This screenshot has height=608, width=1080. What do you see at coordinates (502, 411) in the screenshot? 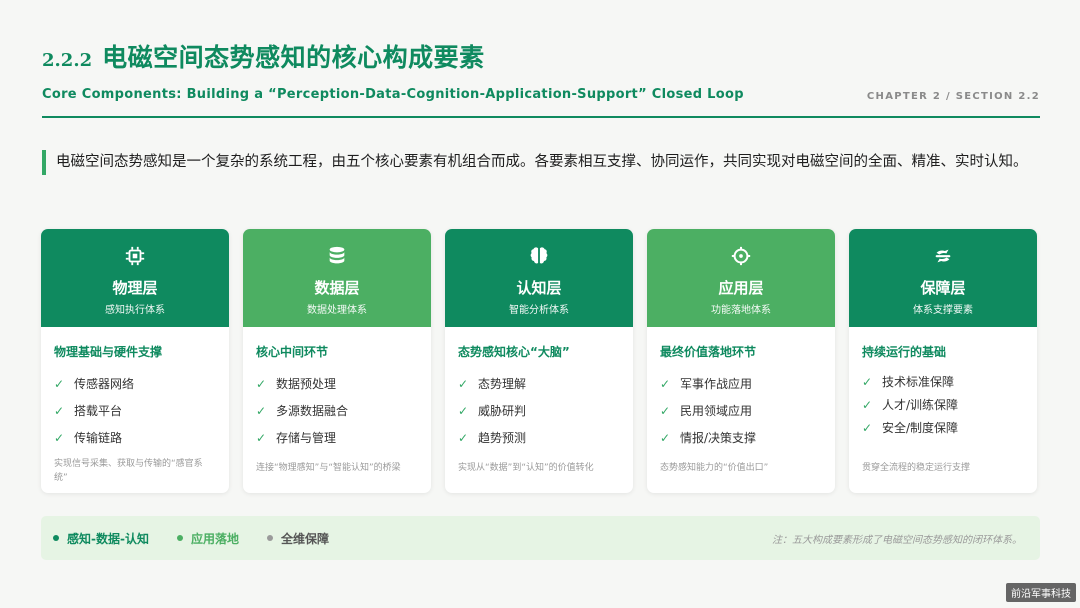
I see `list-item-label: 威胁研判` at bounding box center [502, 411].